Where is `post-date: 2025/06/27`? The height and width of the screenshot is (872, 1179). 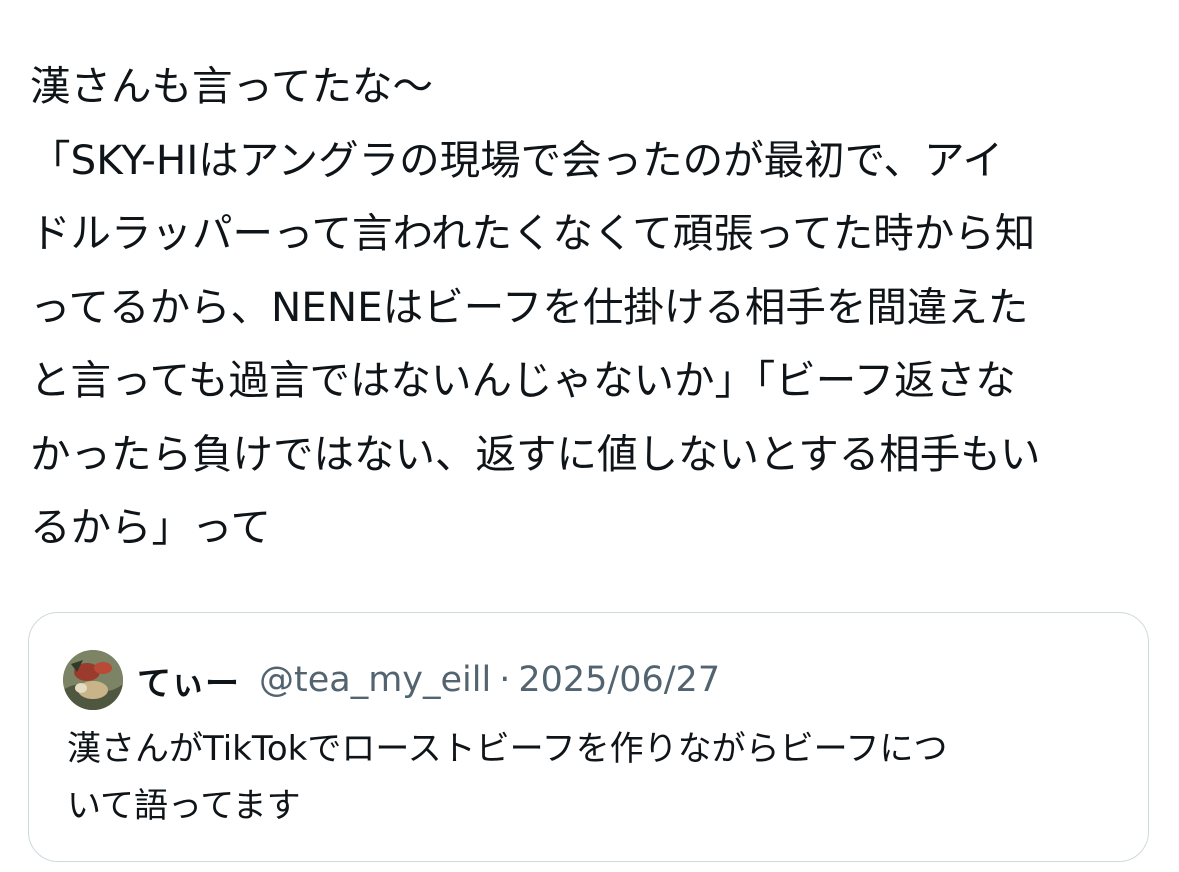
post-date: 2025/06/27 is located at coordinates (619, 680).